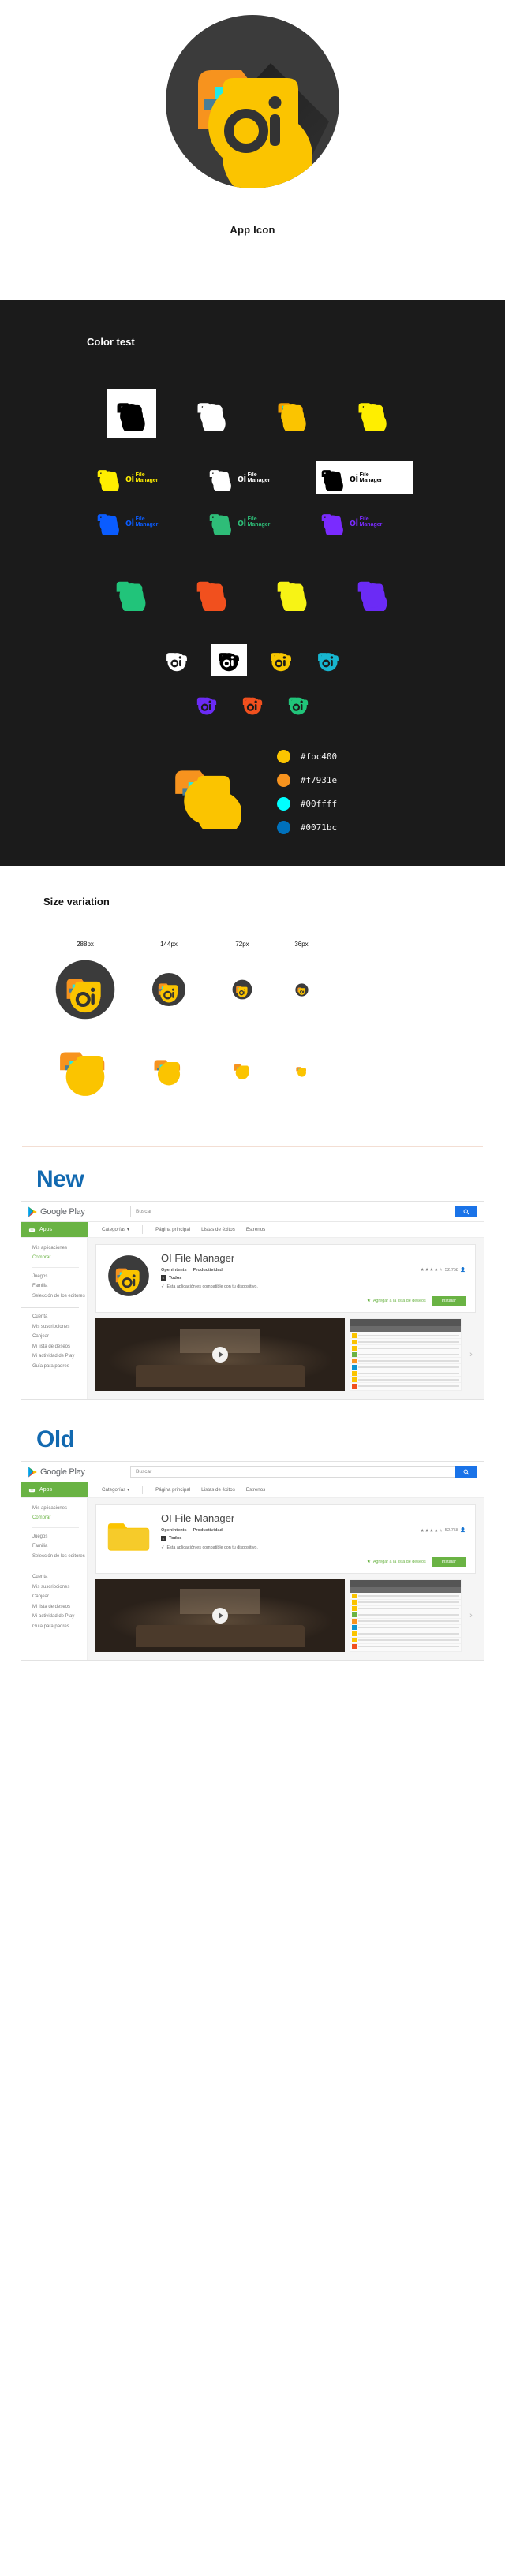  What do you see at coordinates (283, 781) in the screenshot?
I see `palette-dot` at bounding box center [283, 781].